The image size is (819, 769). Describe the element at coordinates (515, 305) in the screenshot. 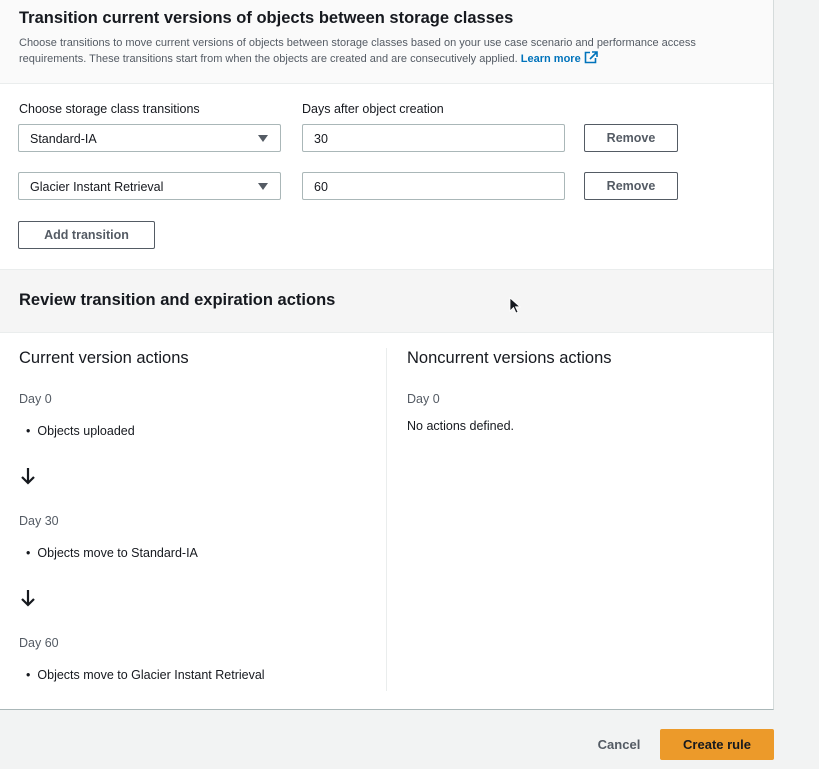

I see `mouse-pointer-icon` at that location.